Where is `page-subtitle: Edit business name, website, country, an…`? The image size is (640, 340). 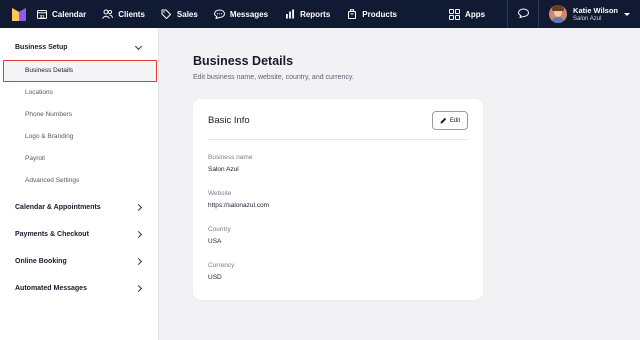 page-subtitle: Edit business name, website, country, an… is located at coordinates (273, 77).